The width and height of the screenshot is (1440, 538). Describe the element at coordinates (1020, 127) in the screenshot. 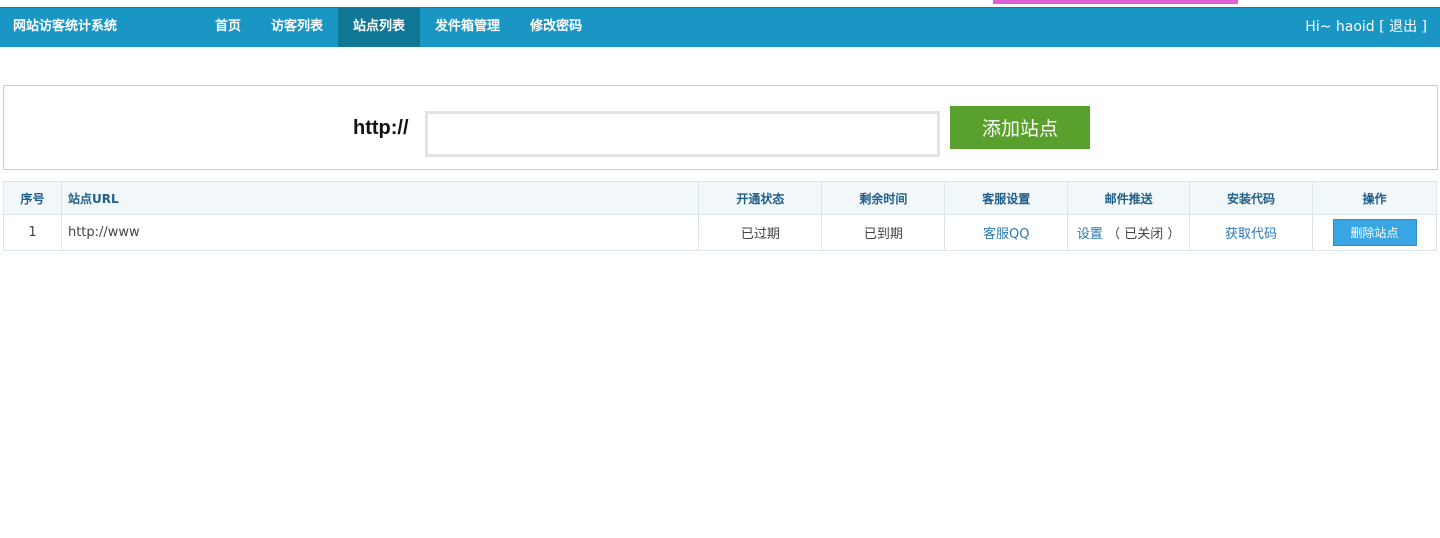

I see `add-site-button: 添加站点` at that location.